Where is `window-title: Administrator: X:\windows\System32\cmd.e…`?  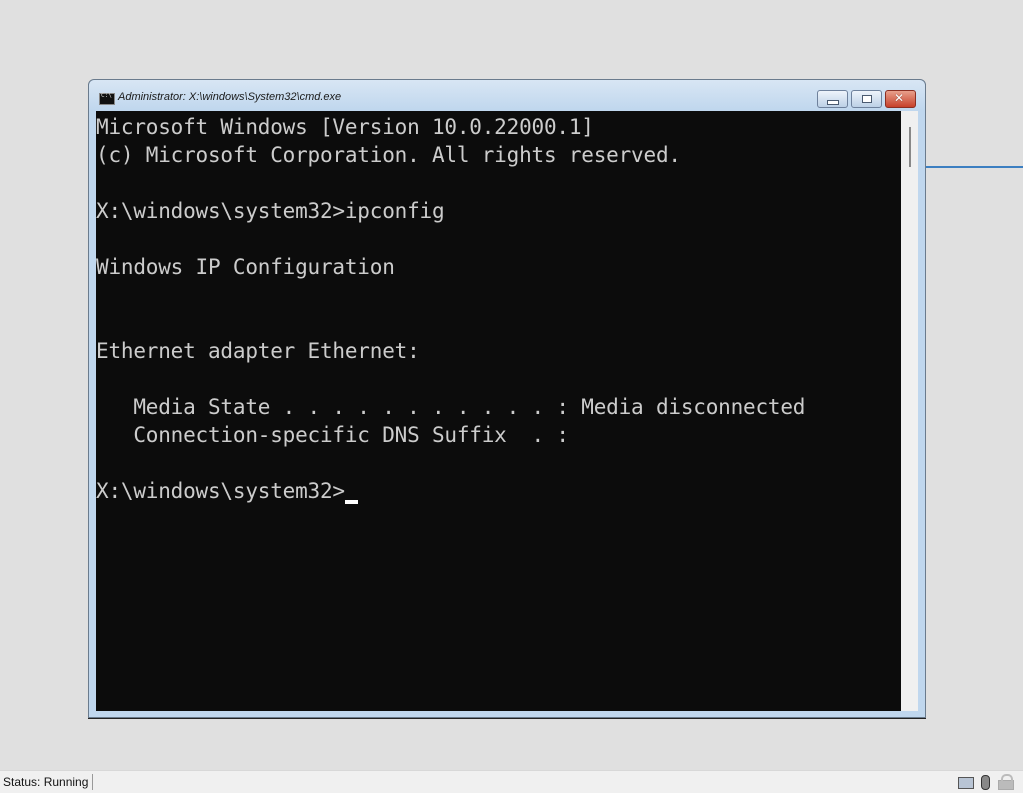 window-title: Administrator: X:\windows\System32\cmd.e… is located at coordinates (230, 97).